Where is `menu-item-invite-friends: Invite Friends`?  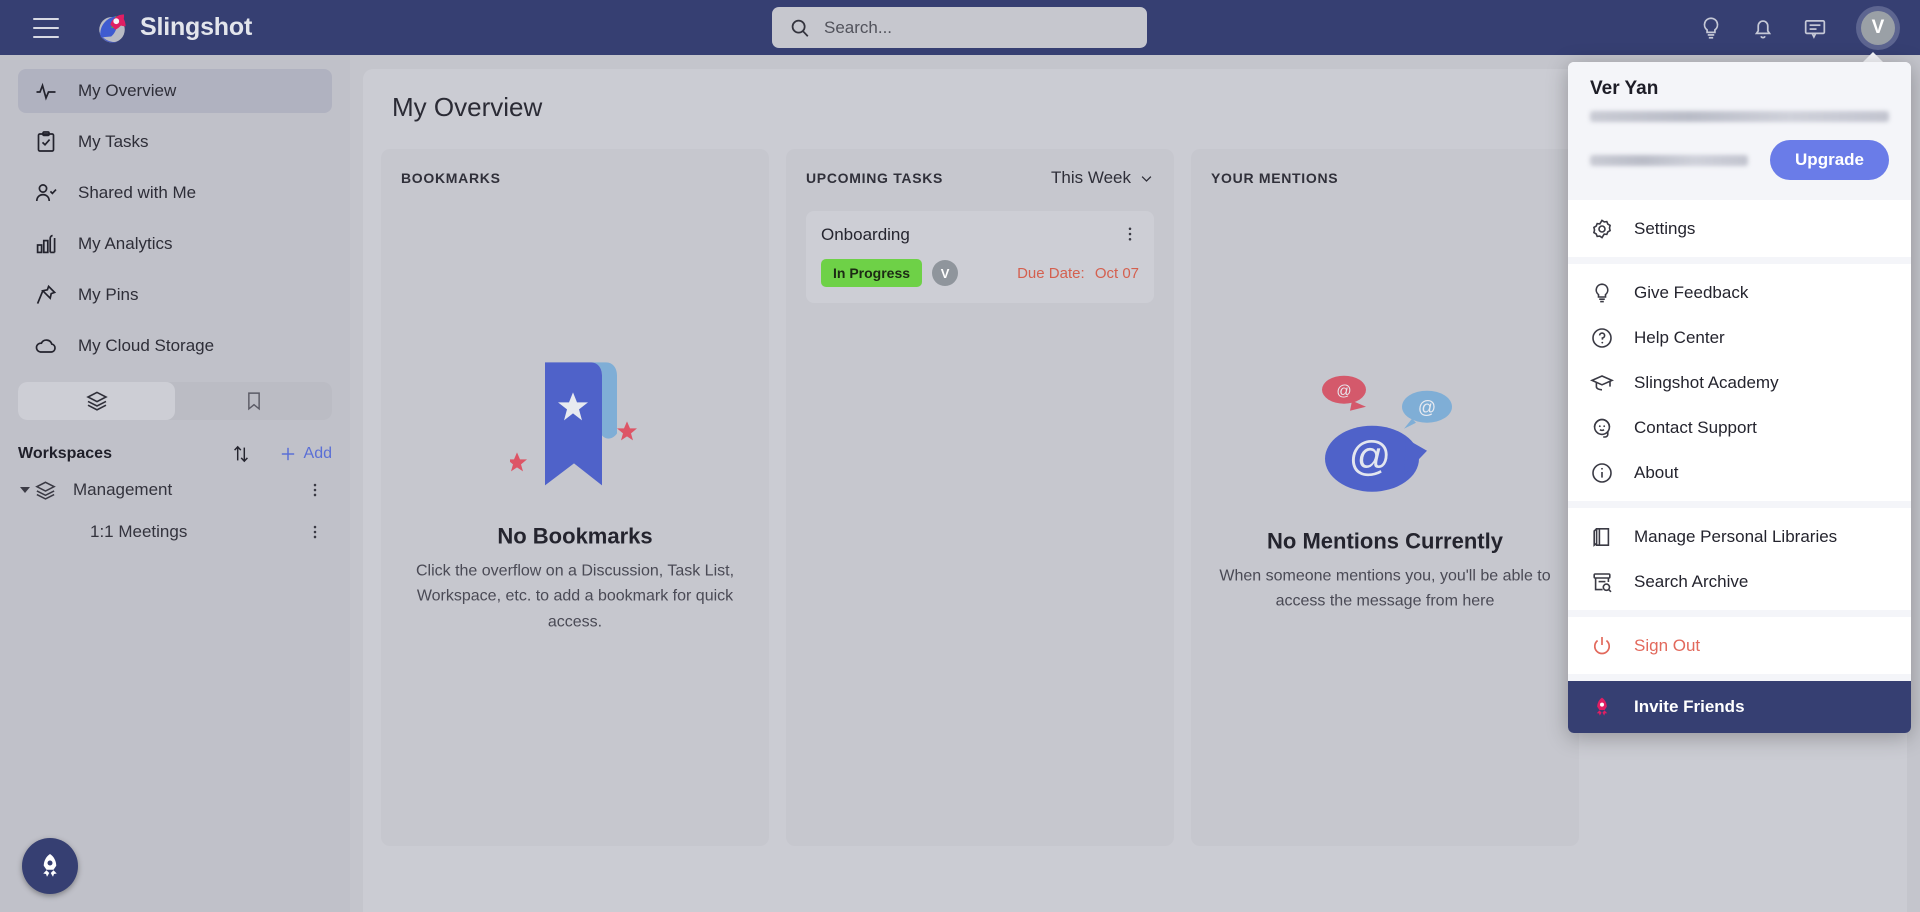
menu-item-invite-friends: Invite Friends is located at coordinates (1739, 707).